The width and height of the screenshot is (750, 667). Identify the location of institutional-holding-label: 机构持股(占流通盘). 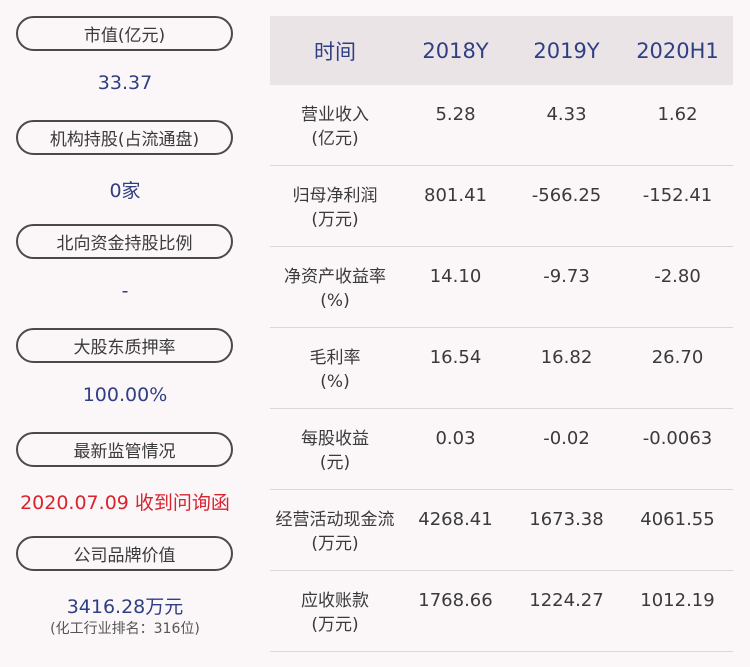
(124, 137).